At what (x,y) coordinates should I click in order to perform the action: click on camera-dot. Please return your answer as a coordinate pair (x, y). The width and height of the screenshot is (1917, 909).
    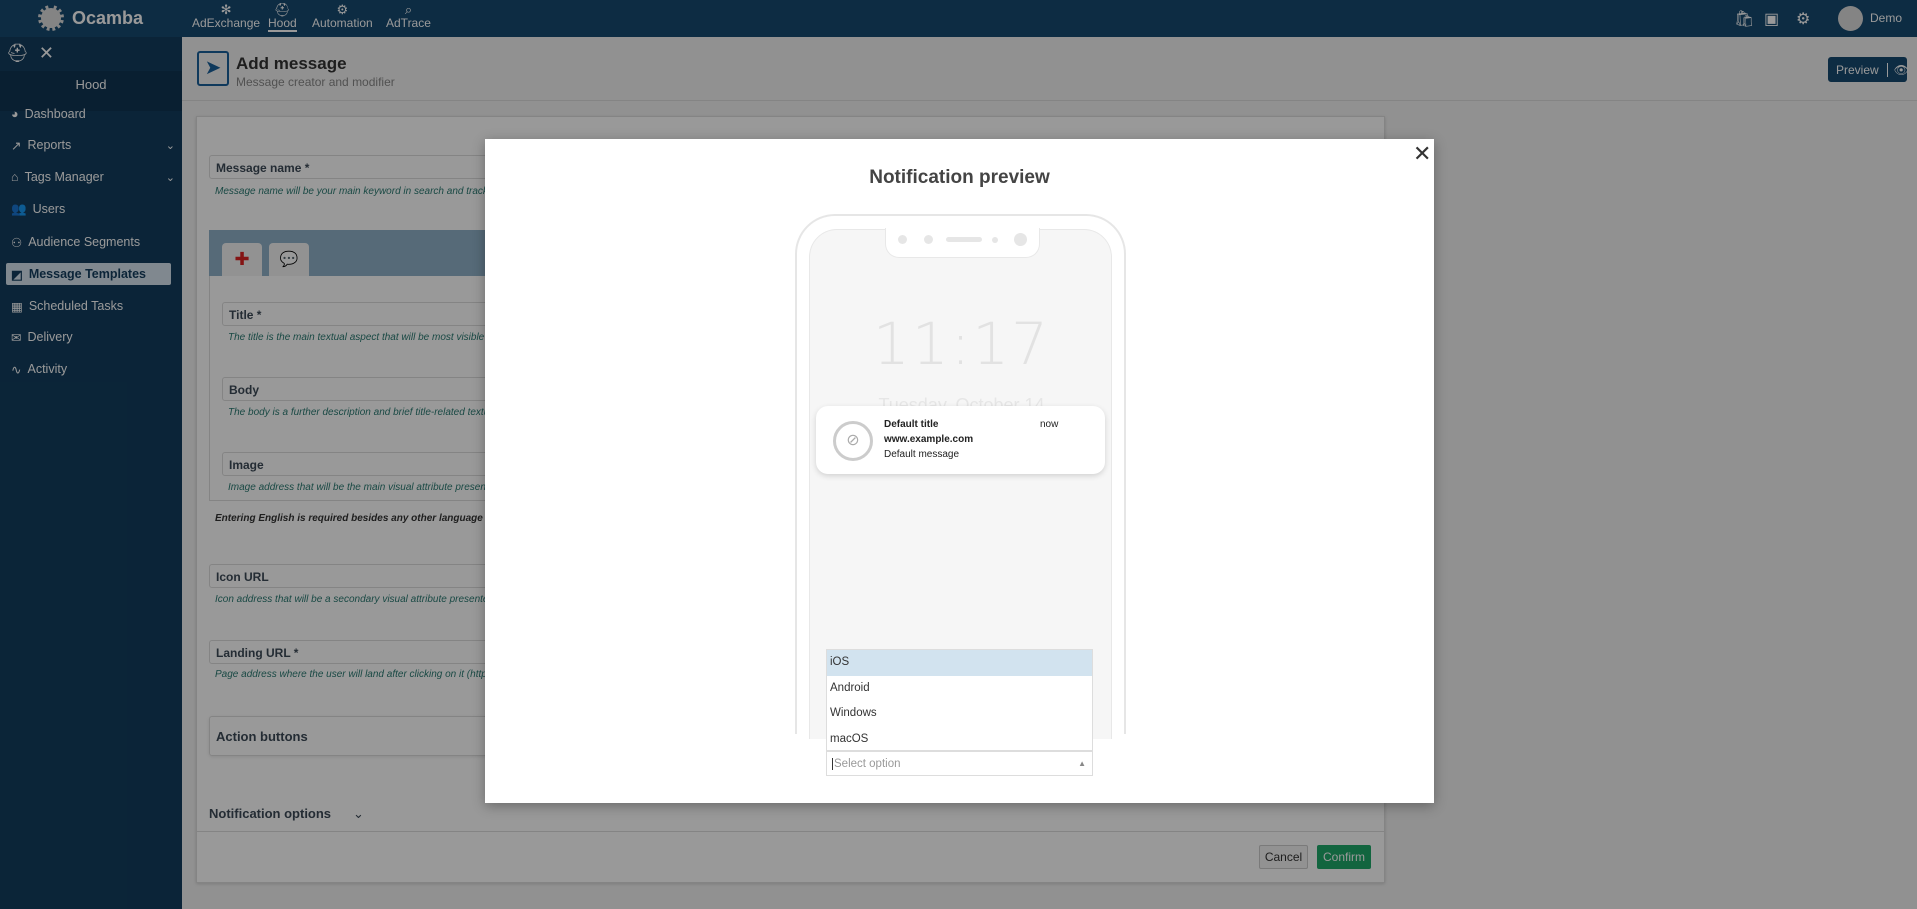
    Looking at the image, I should click on (1020, 239).